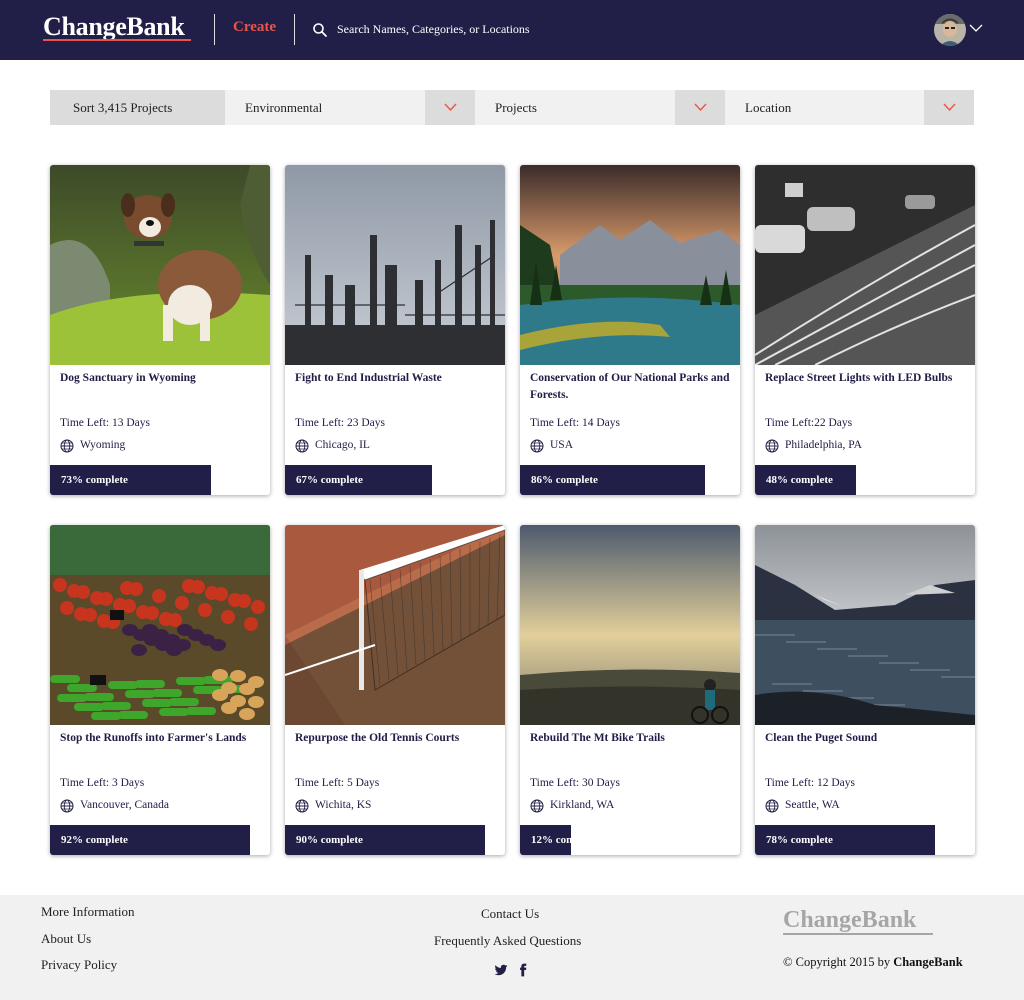 The image size is (1024, 1000). What do you see at coordinates (928, 962) in the screenshot?
I see `copyright-brand: ChangeBank` at bounding box center [928, 962].